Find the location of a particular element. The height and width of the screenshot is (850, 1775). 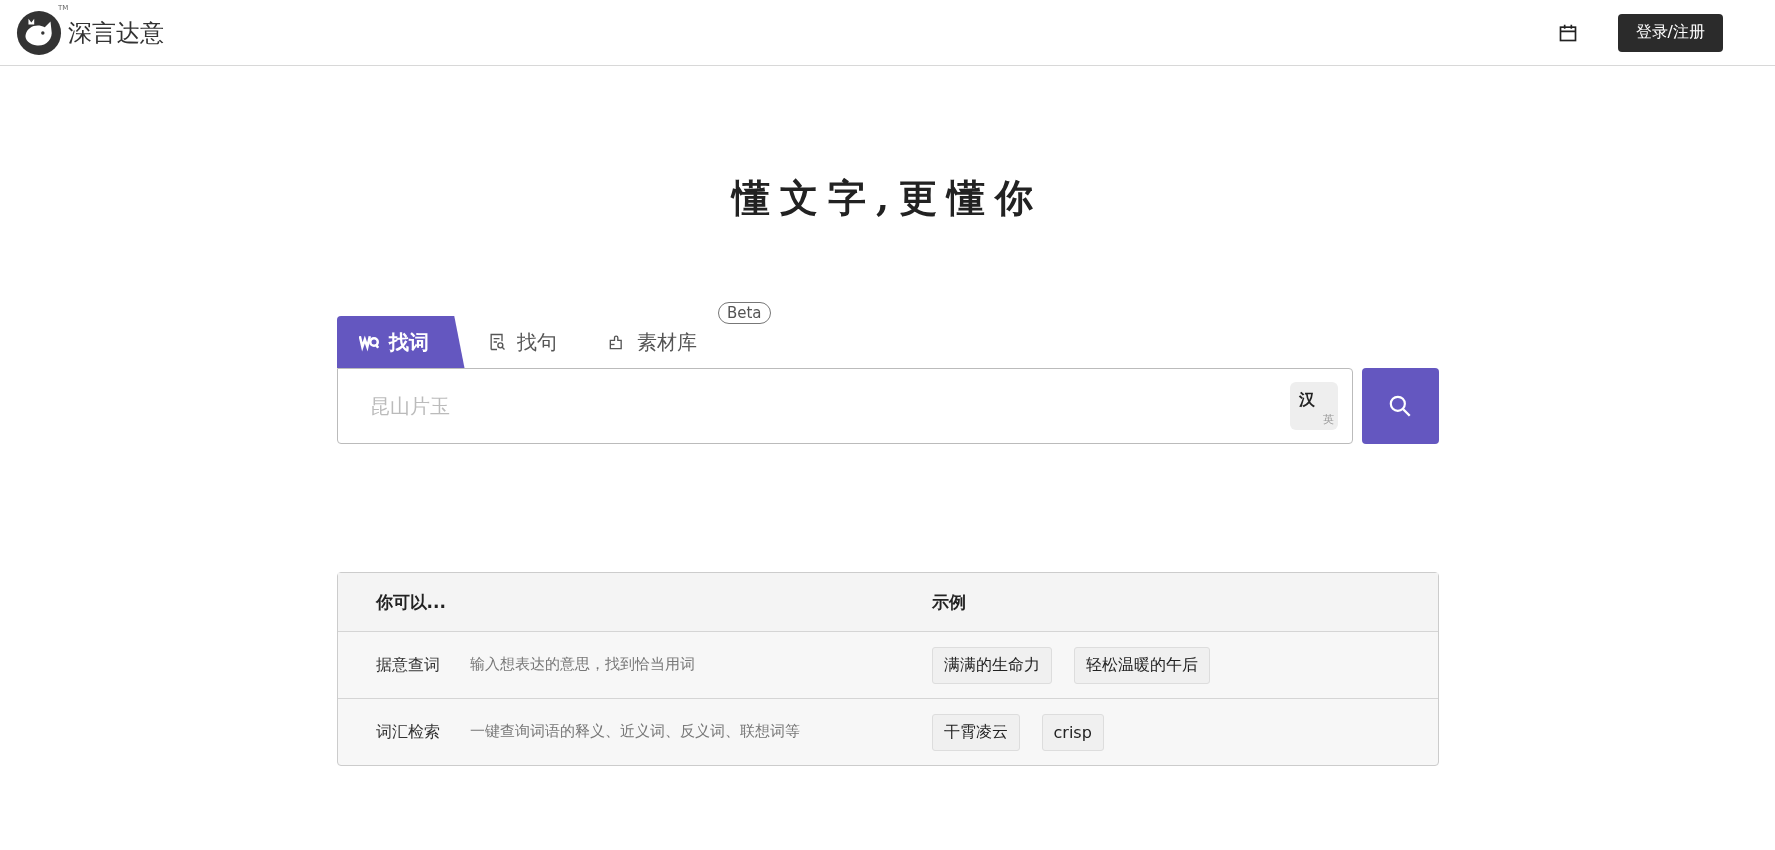

feature-name: 词汇检索 is located at coordinates (407, 732).